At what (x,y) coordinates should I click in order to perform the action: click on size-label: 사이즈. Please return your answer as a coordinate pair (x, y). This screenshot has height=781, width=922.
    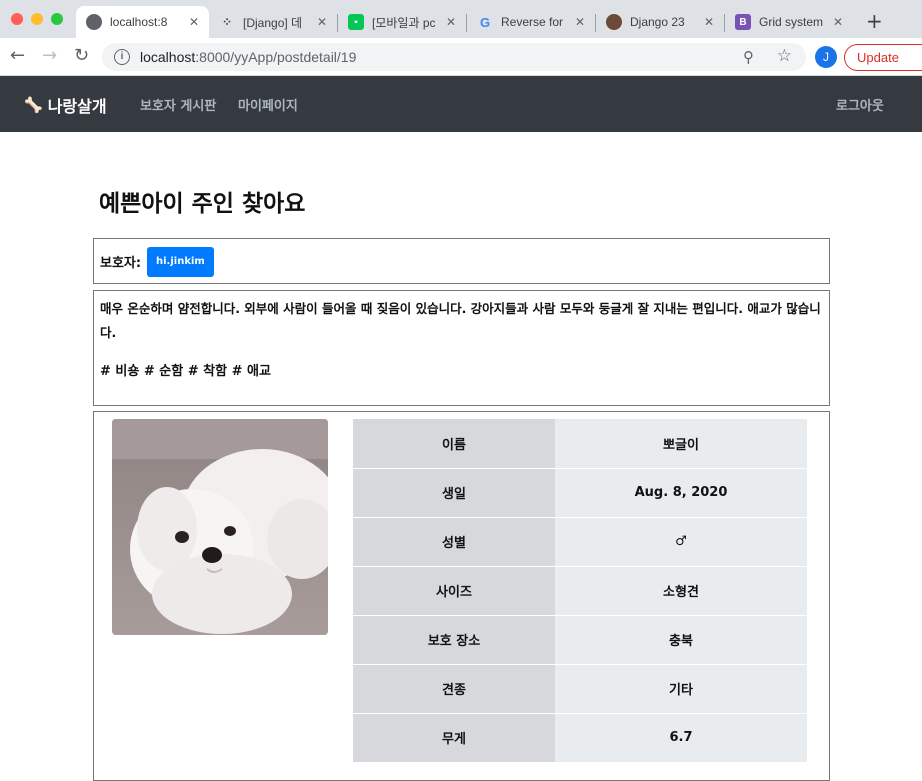
    Looking at the image, I should click on (454, 591).